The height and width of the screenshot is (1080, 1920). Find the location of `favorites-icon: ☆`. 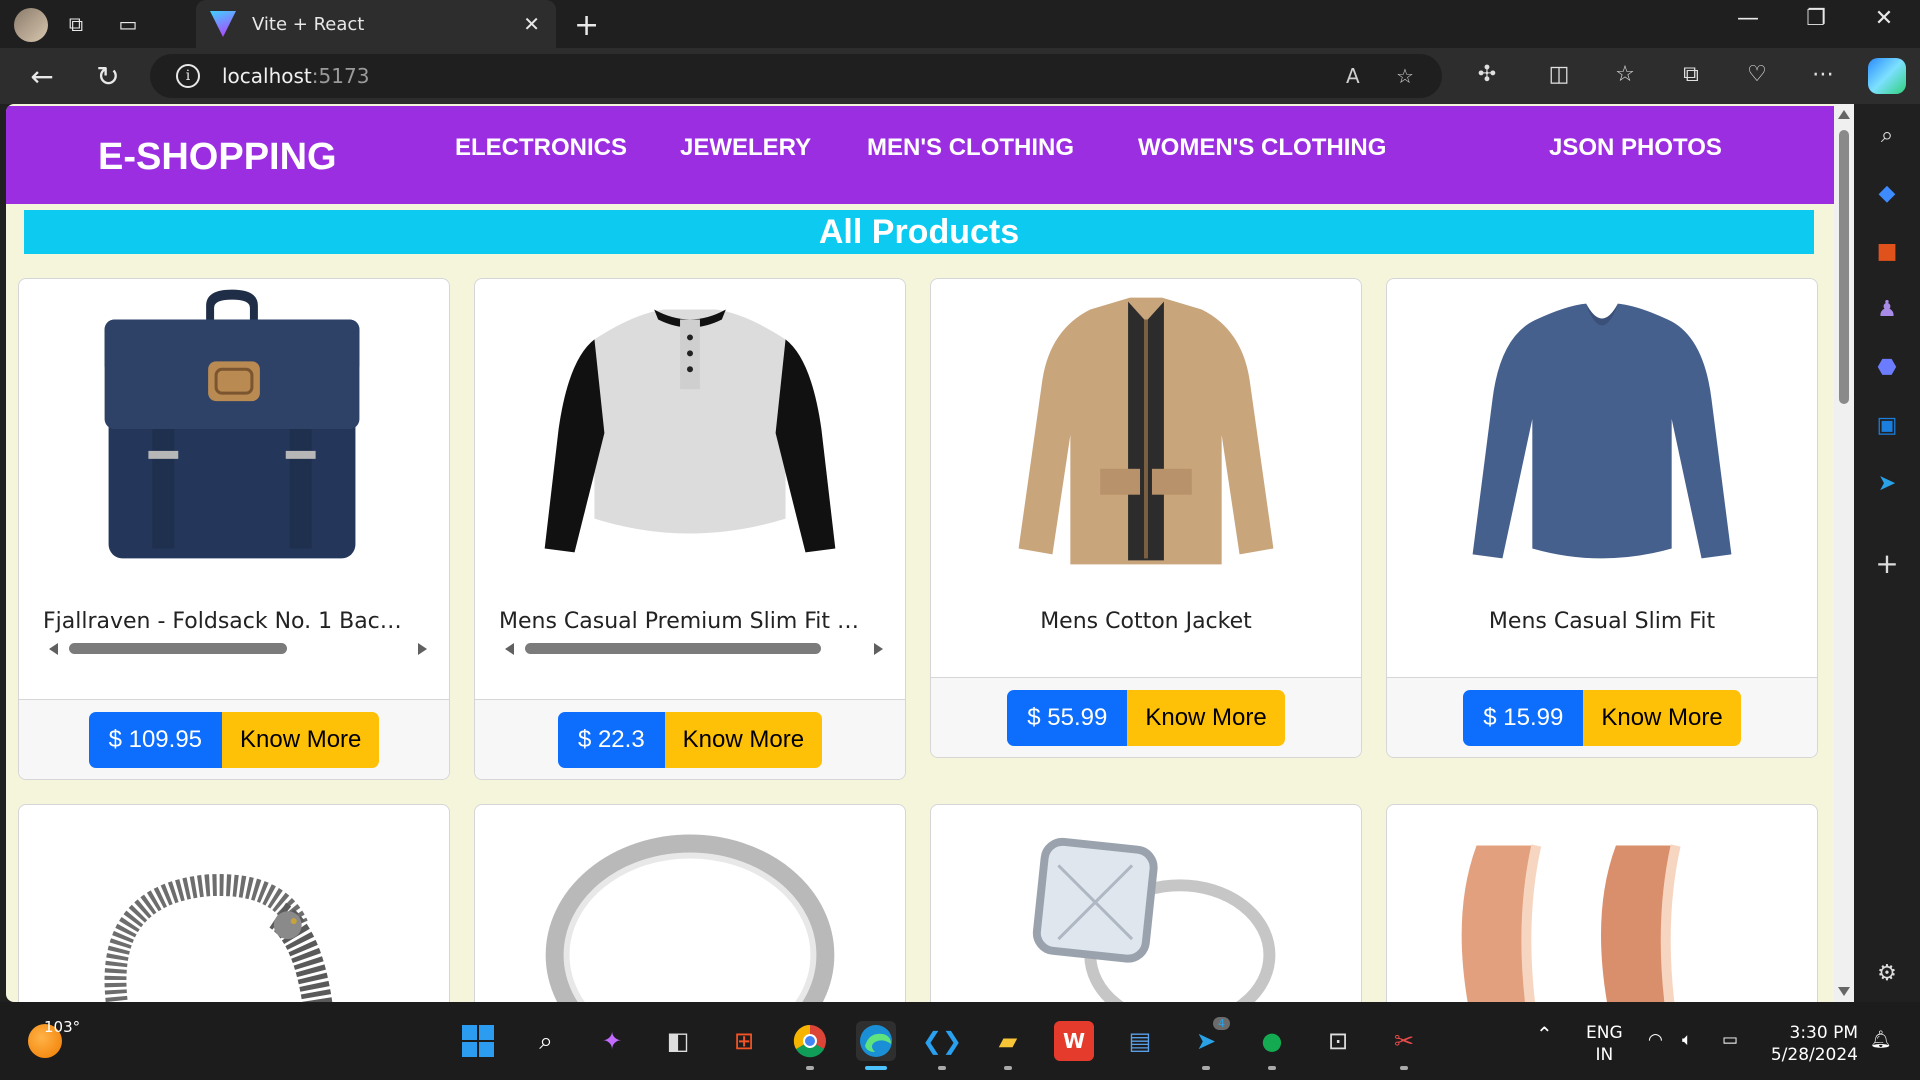

favorites-icon: ☆ is located at coordinates (1625, 74).